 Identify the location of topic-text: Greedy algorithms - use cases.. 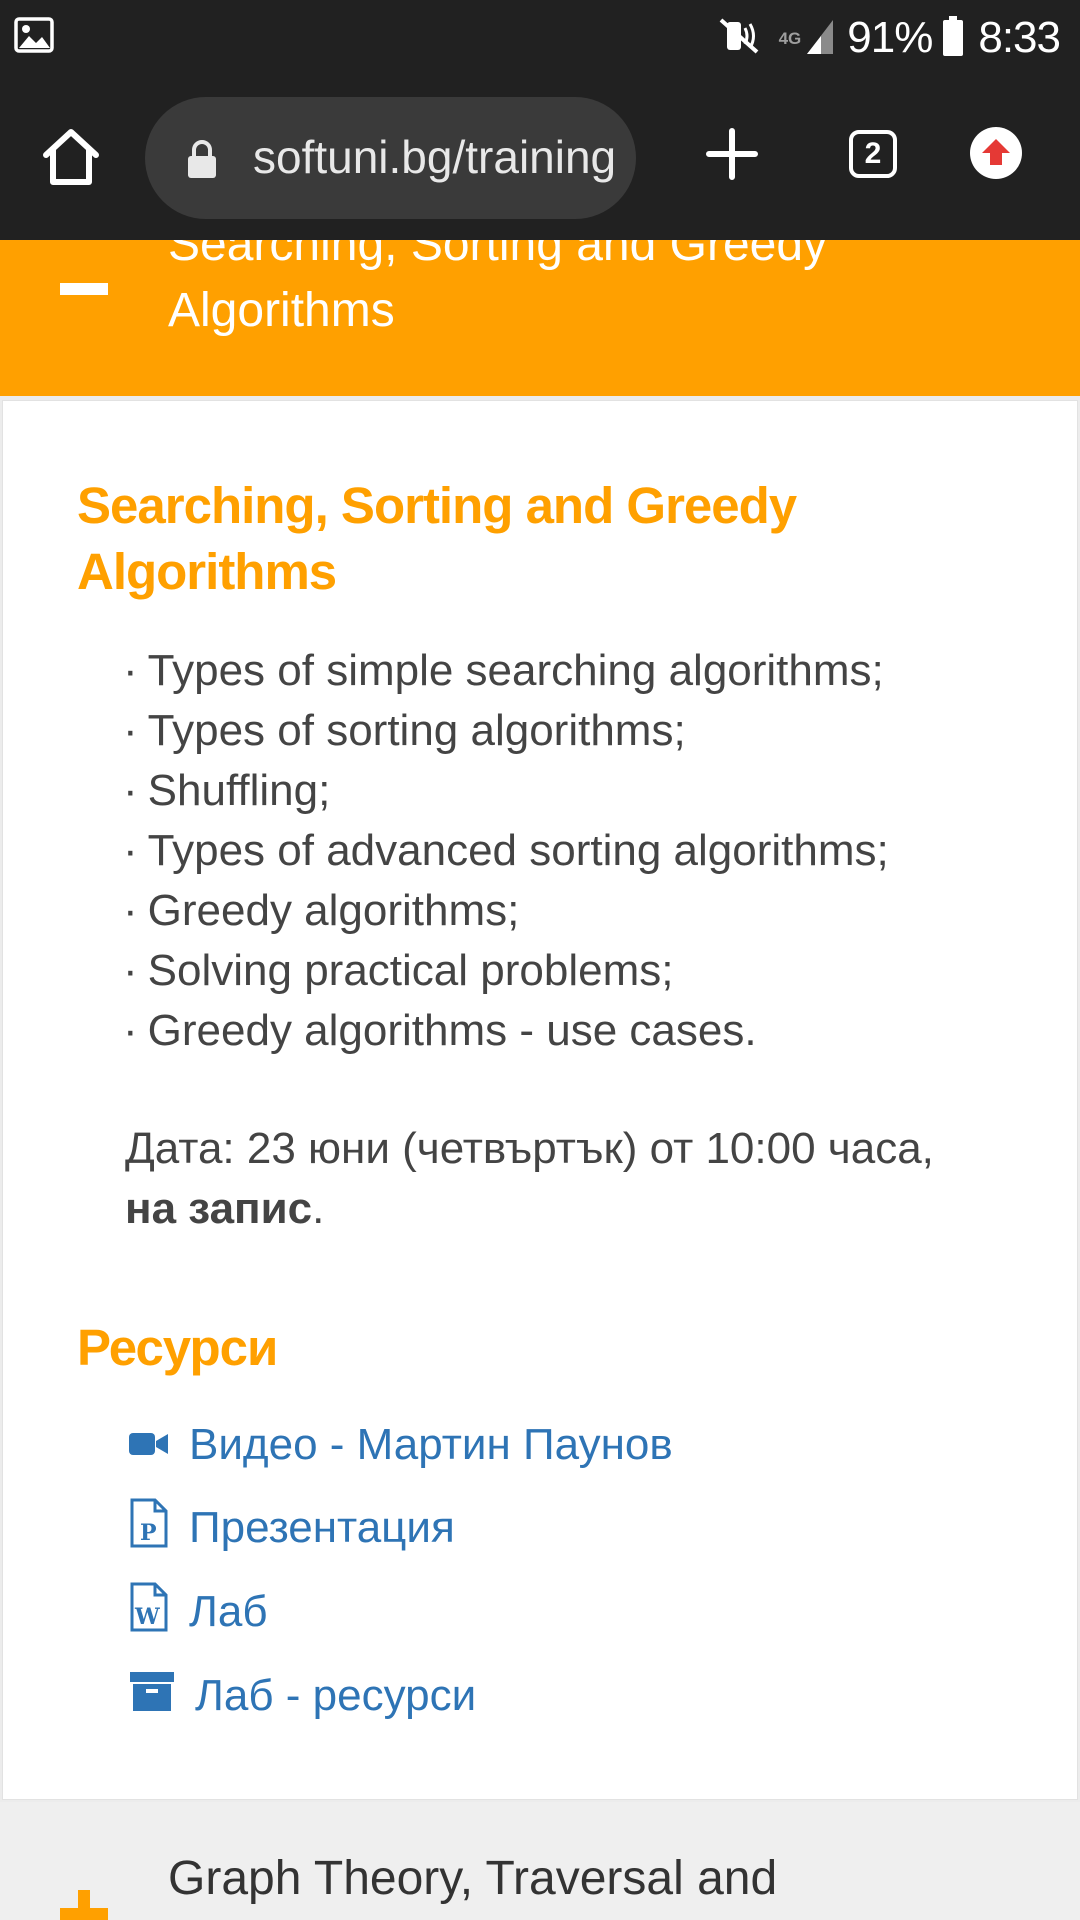
(452, 1030).